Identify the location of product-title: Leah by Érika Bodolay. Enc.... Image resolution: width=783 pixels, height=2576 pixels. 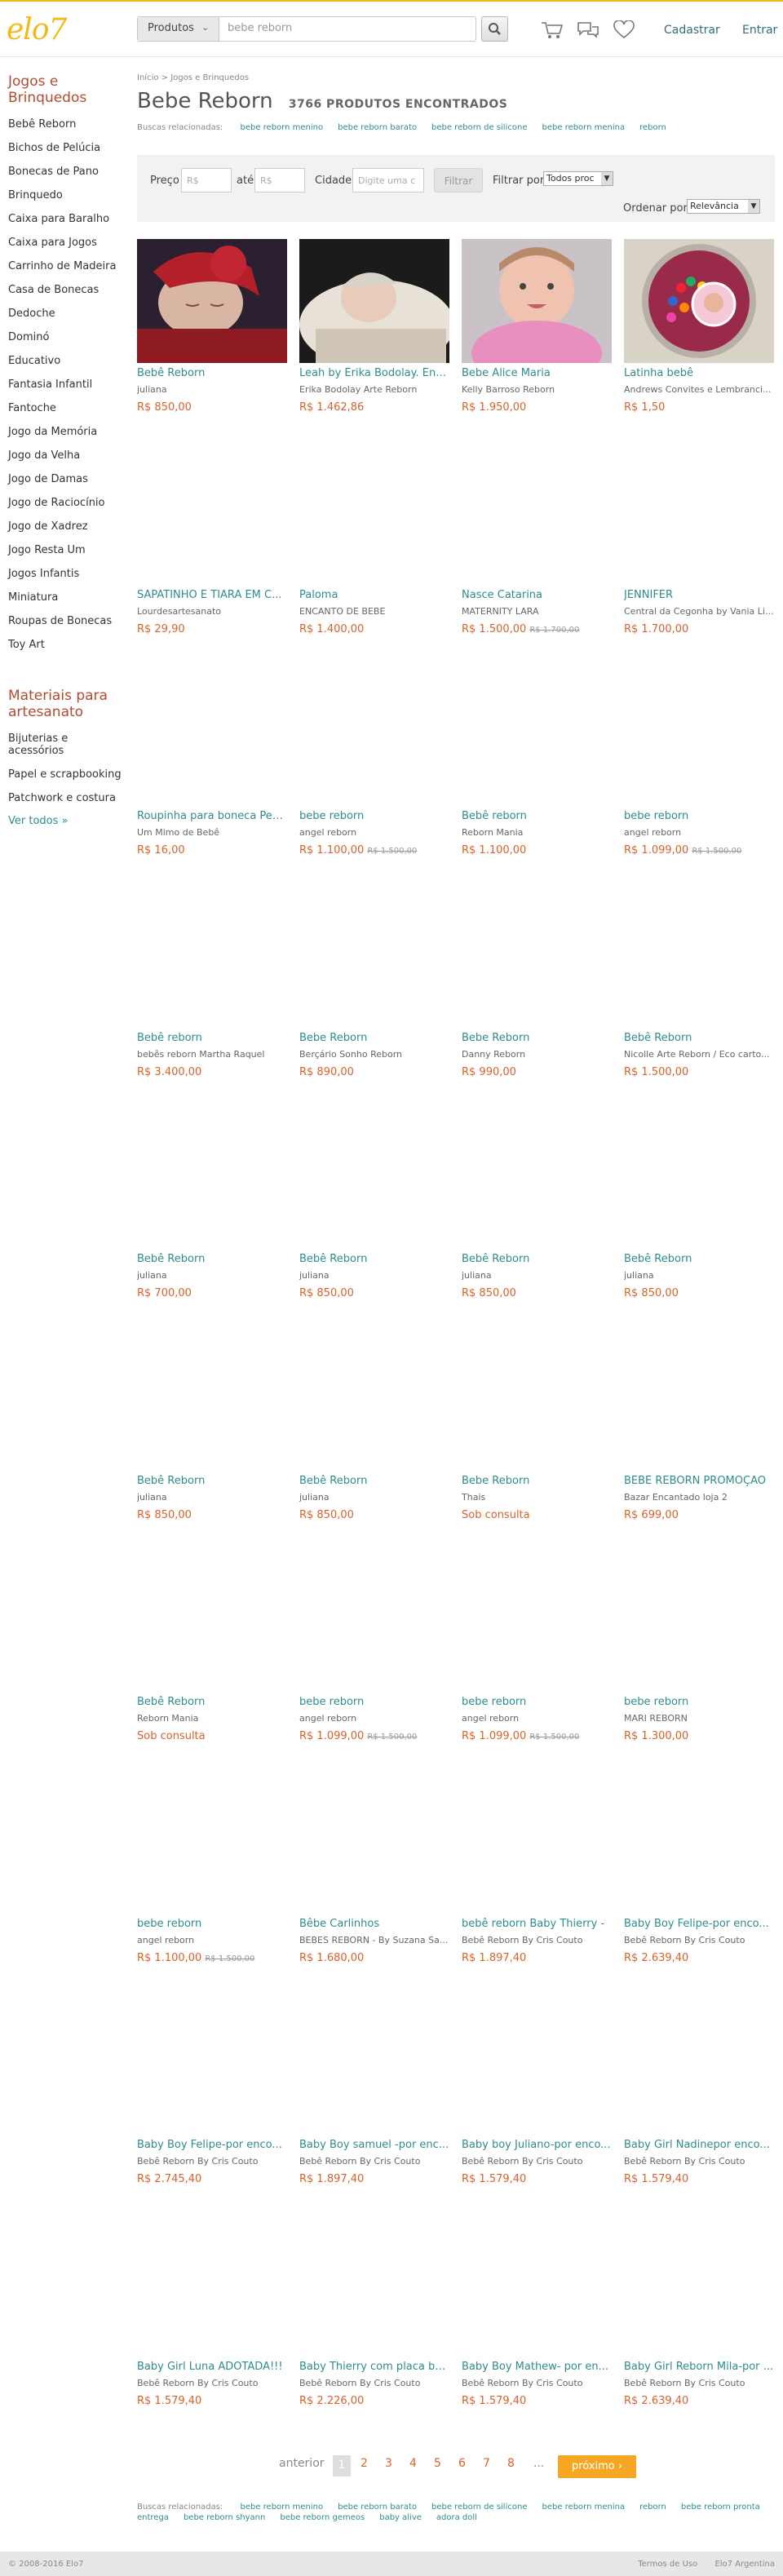
(374, 374).